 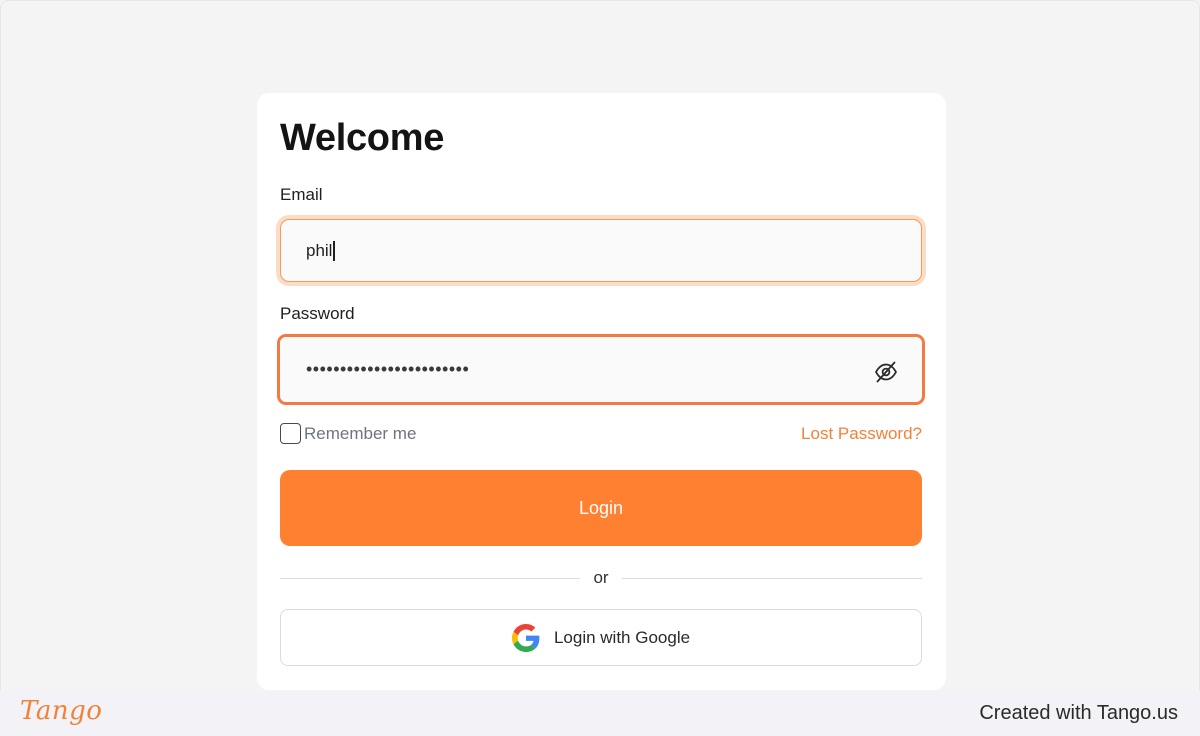 I want to click on tango-logo: Tango, so click(x=61, y=711).